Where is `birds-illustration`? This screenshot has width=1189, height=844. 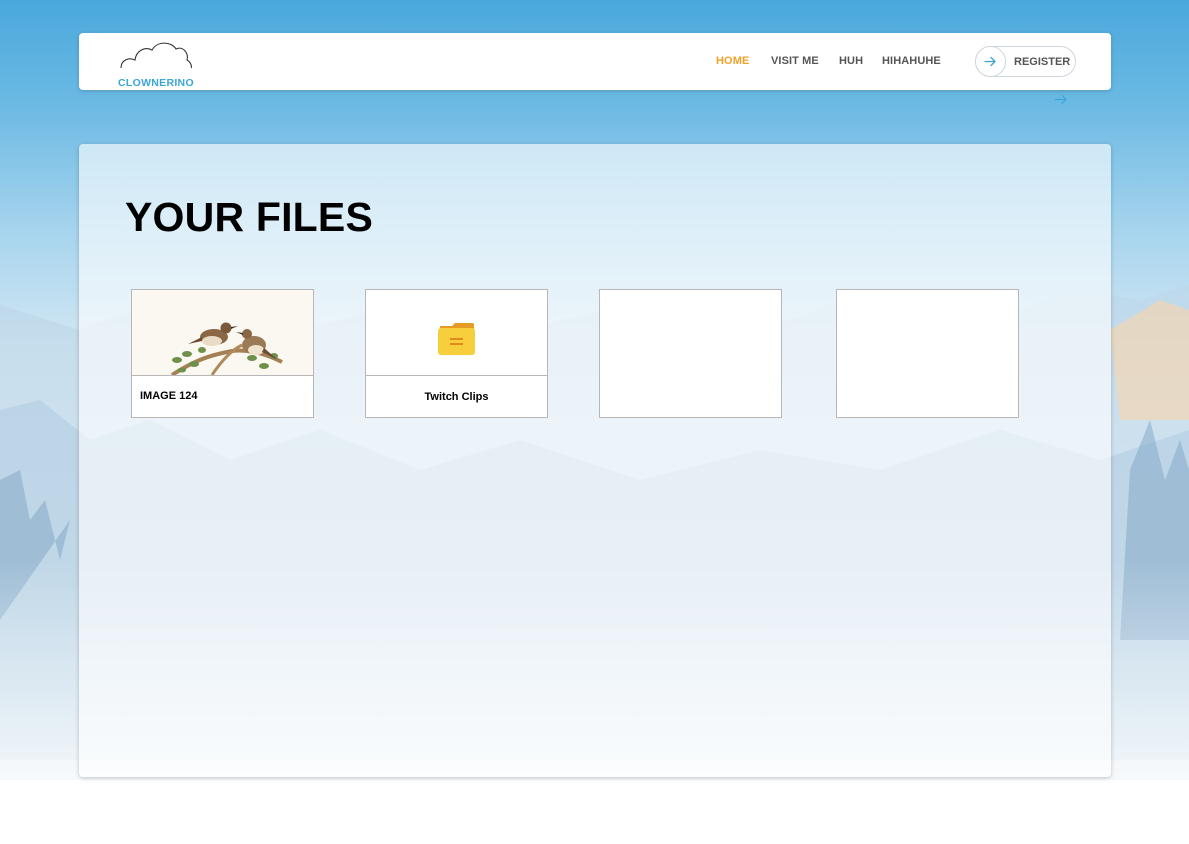
birds-illustration is located at coordinates (222, 332).